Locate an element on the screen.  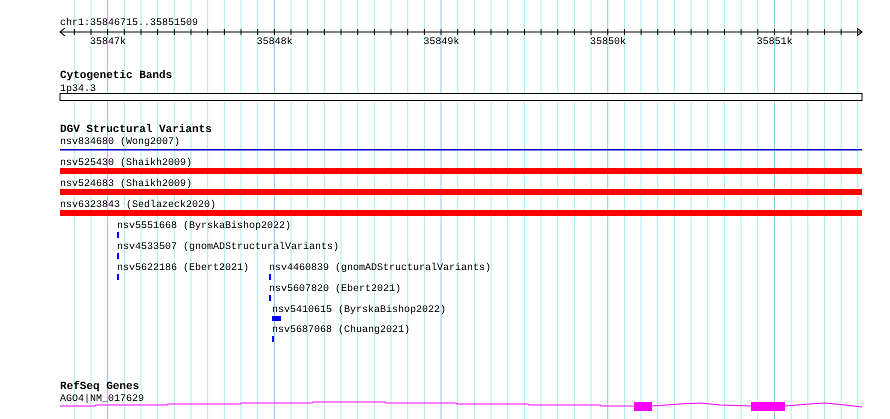
variant-label: nsv524683 (Shaikh2009) is located at coordinates (126, 184).